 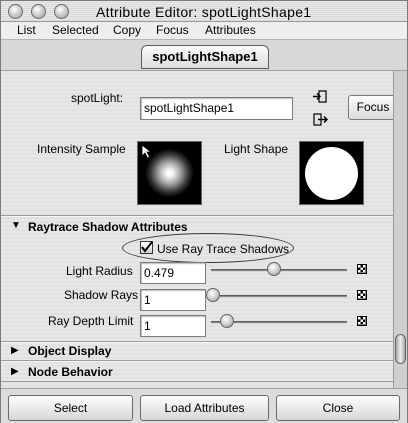 What do you see at coordinates (216, 108) in the screenshot?
I see `node-name-field: spotLightShape1` at bounding box center [216, 108].